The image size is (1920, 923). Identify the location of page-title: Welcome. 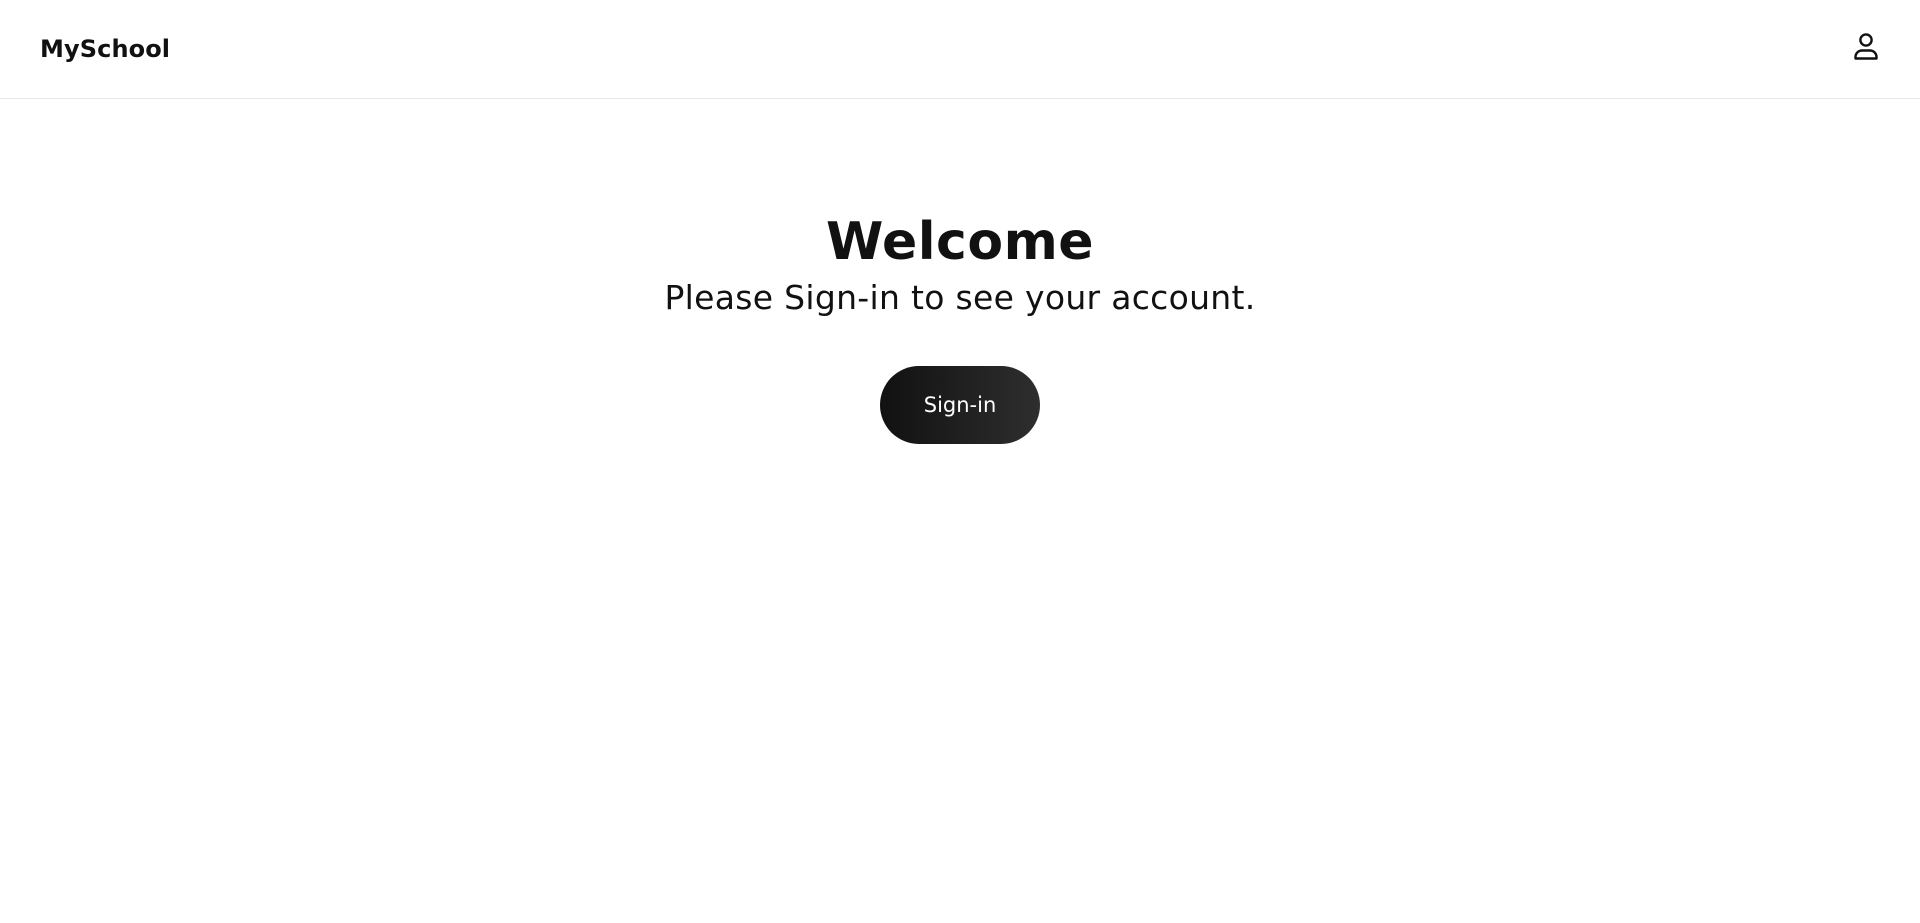
(960, 242).